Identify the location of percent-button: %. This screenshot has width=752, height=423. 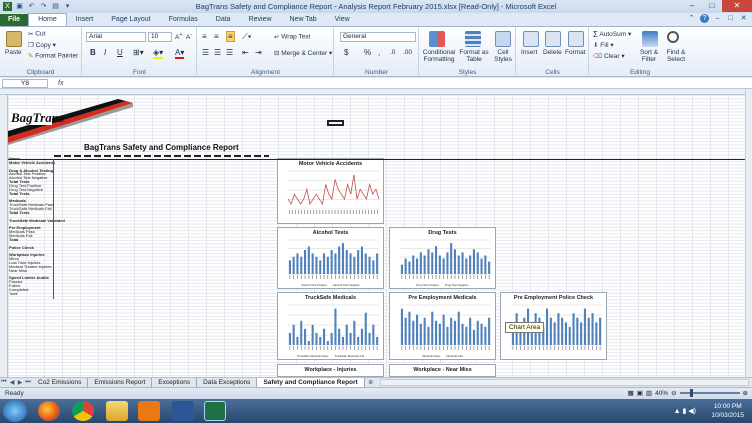
(367, 52).